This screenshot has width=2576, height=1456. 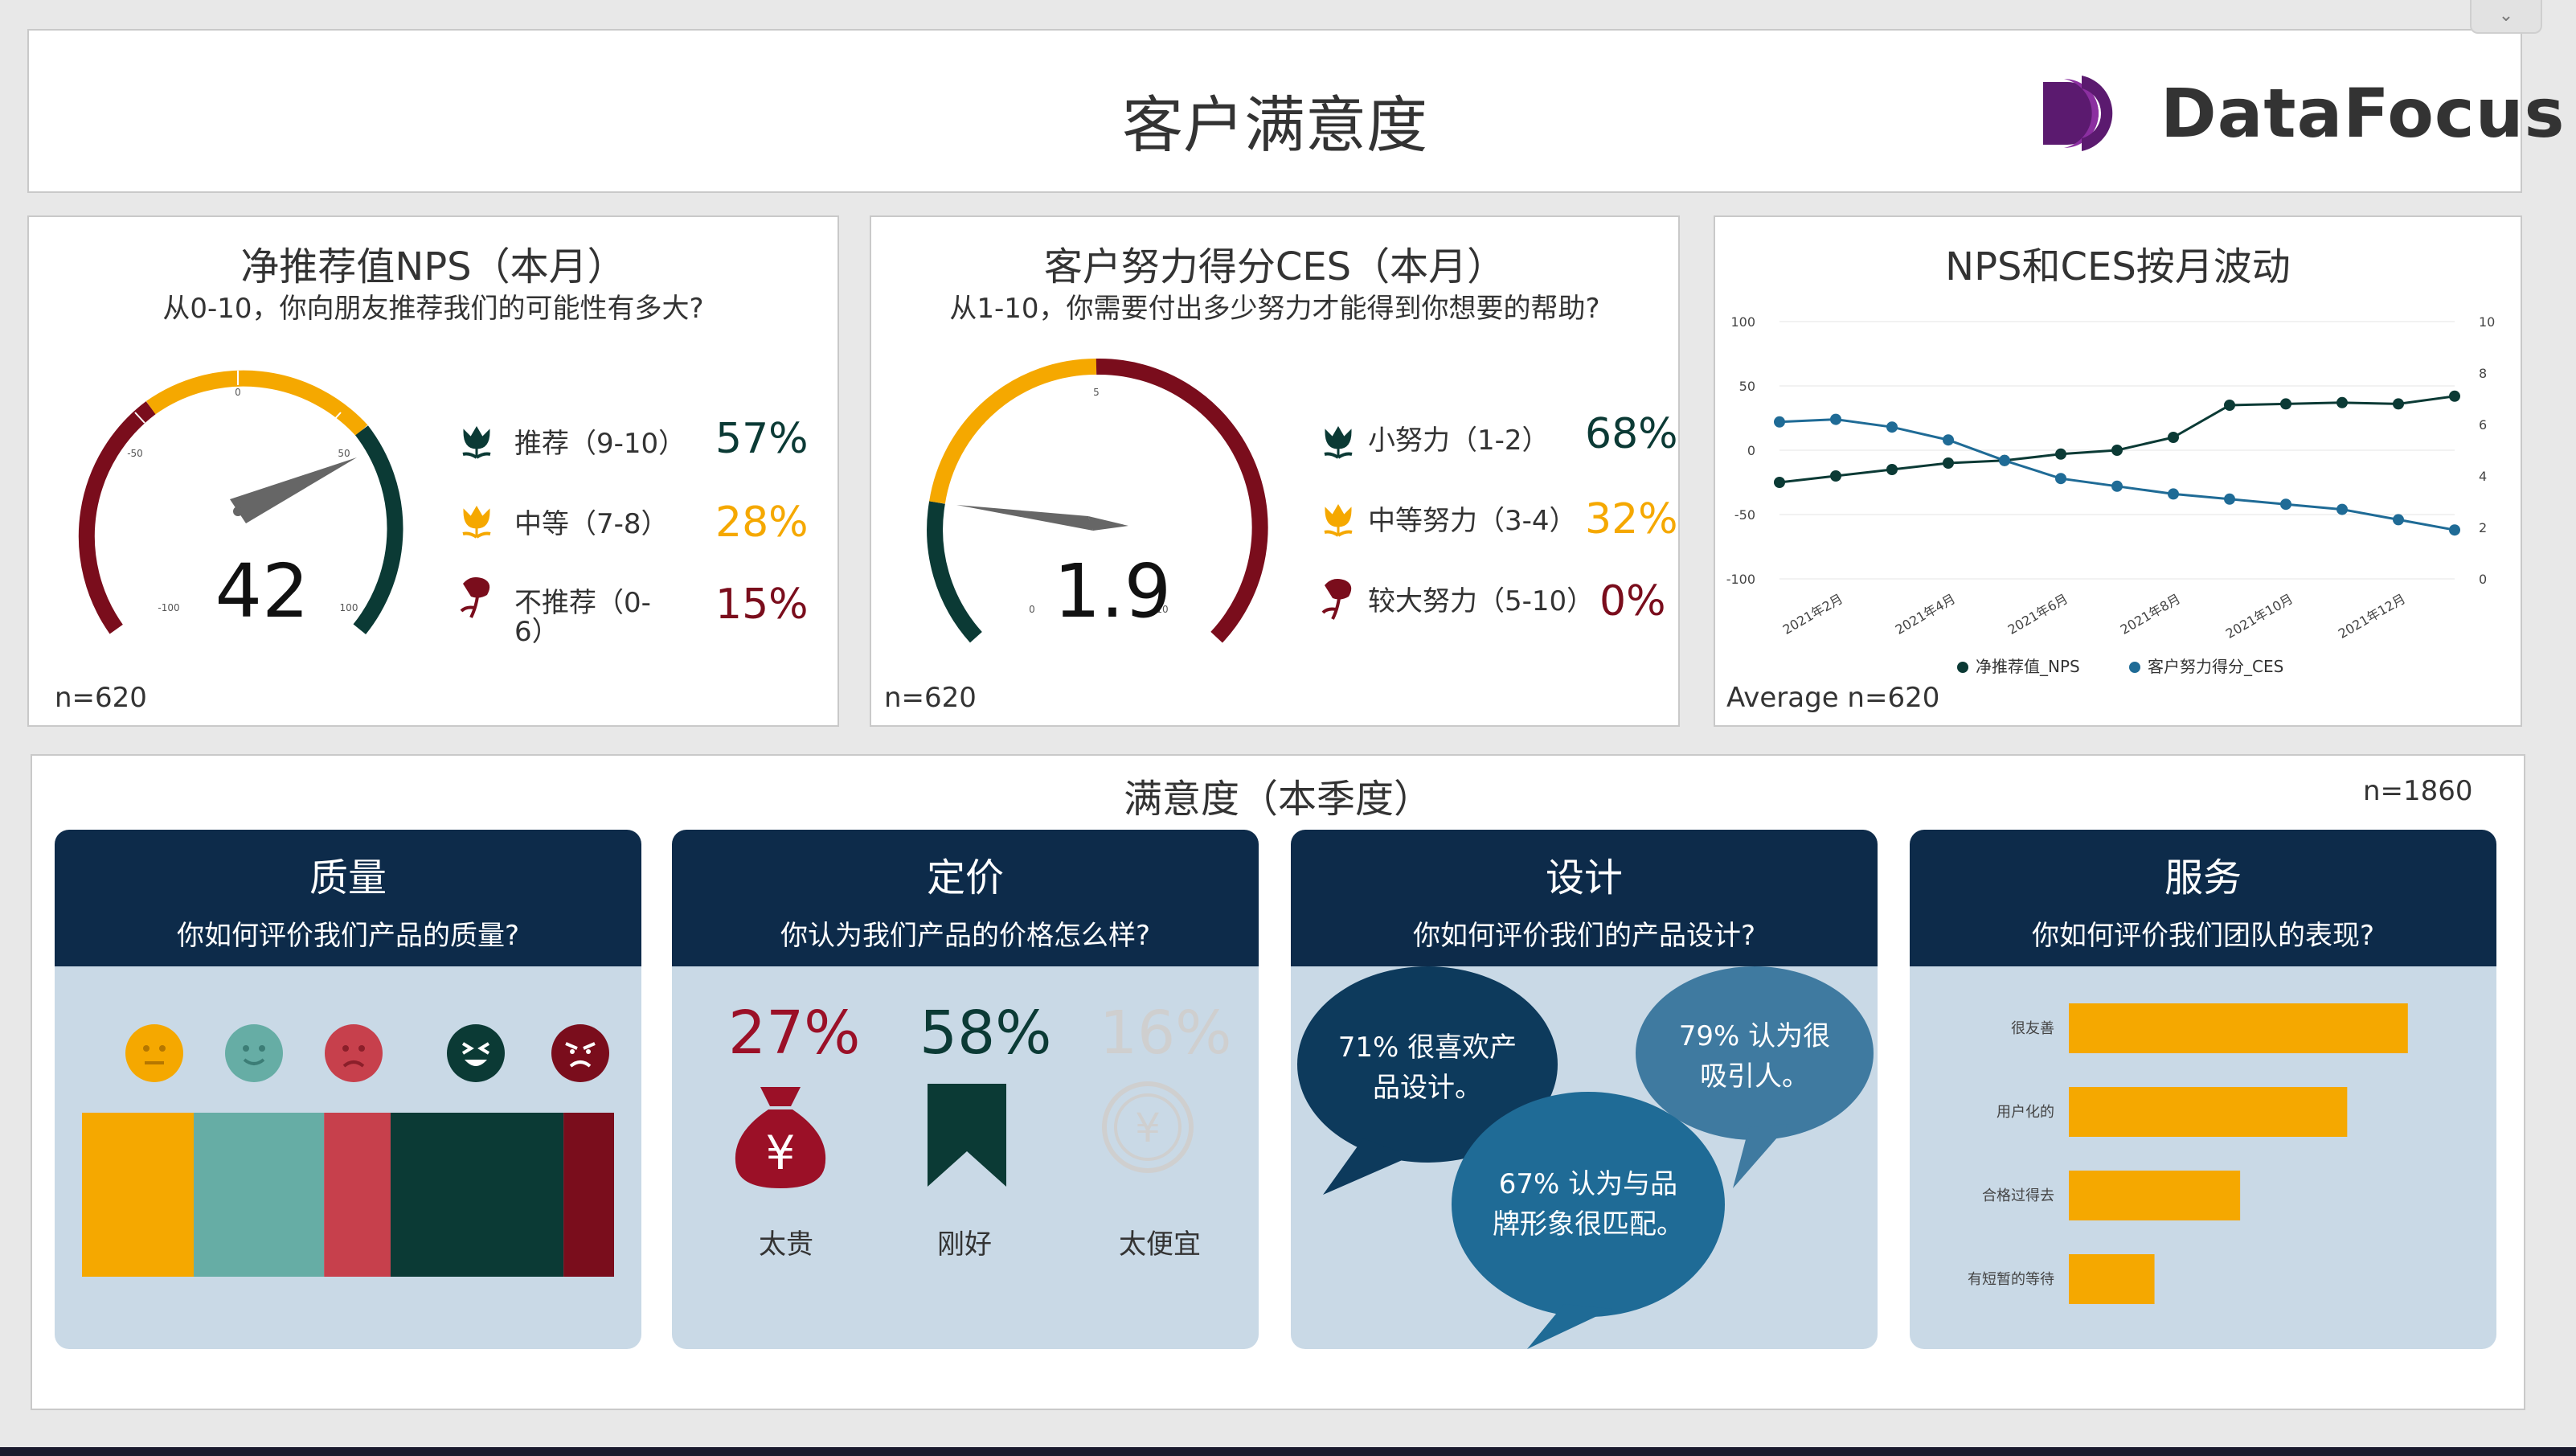 What do you see at coordinates (2134, 667) in the screenshot?
I see `legend-ces-marker` at bounding box center [2134, 667].